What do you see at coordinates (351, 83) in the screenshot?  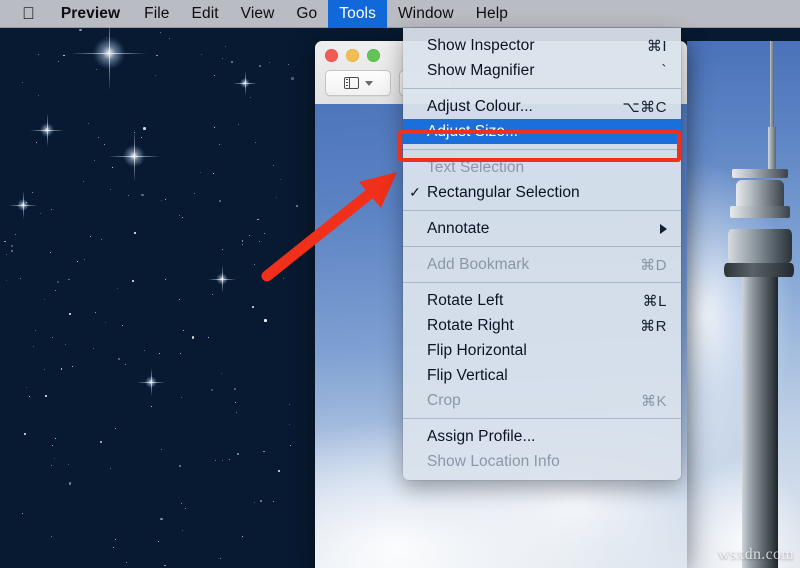 I see `sidebar-icon` at bounding box center [351, 83].